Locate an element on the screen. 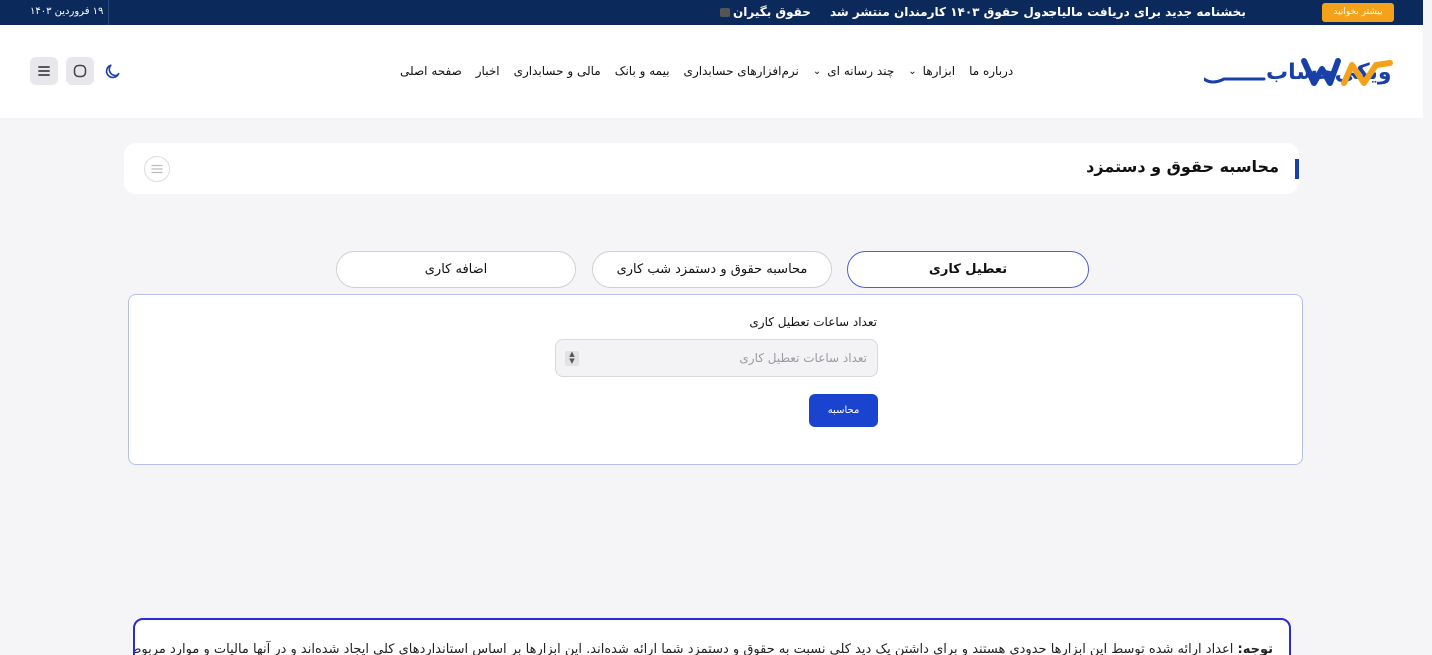 This screenshot has height=655, width=1432. nav-label: ابزارها is located at coordinates (939, 71).